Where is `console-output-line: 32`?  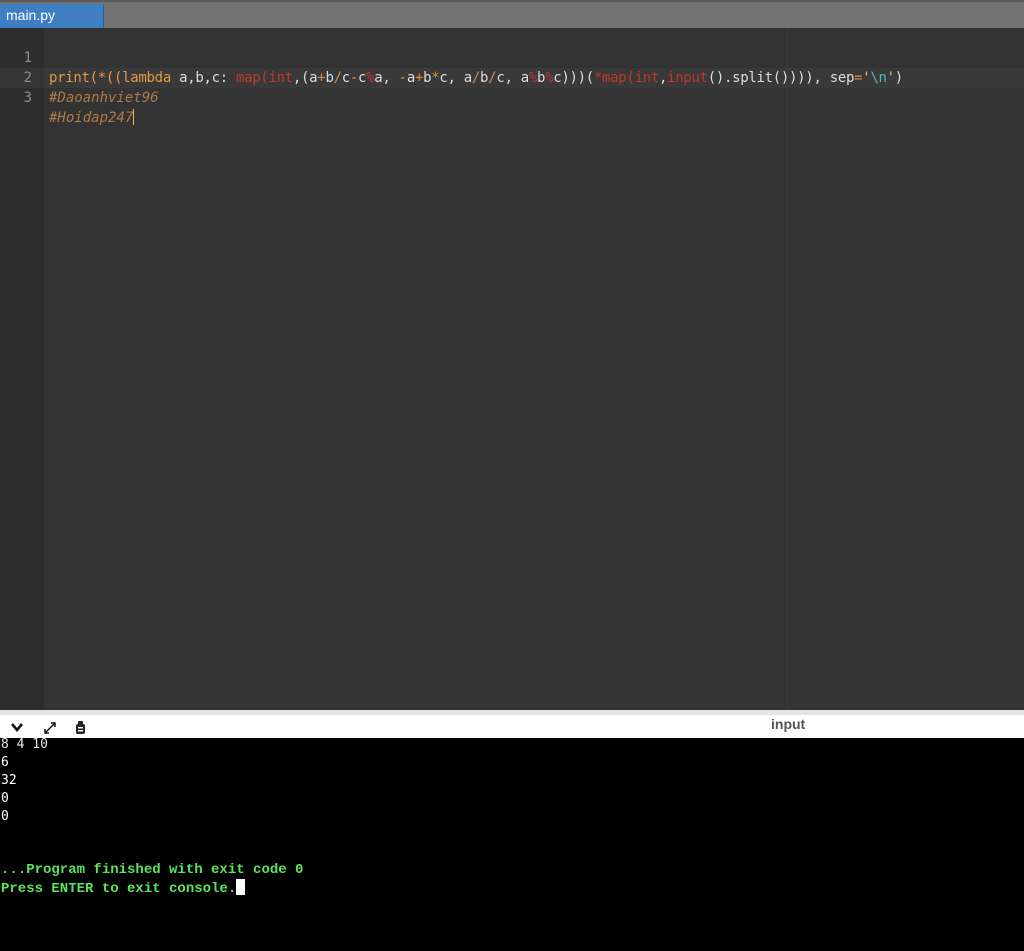
console-output-line: 32 is located at coordinates (9, 780).